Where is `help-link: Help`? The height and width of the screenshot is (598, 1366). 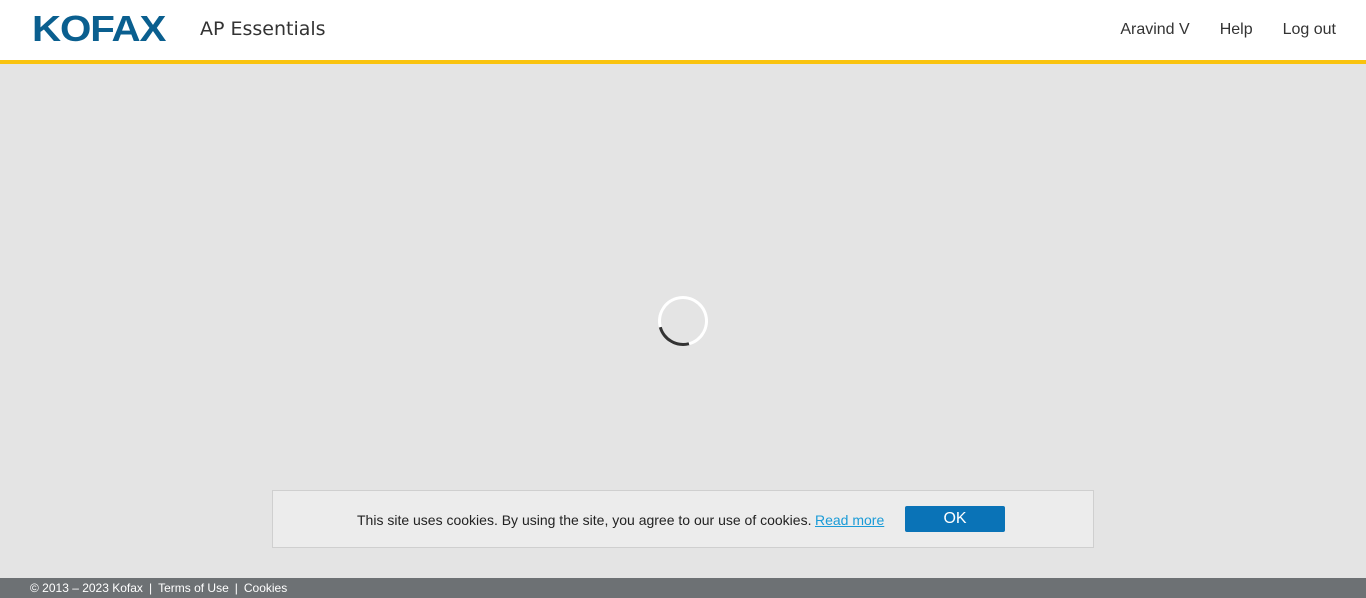 help-link: Help is located at coordinates (1236, 30).